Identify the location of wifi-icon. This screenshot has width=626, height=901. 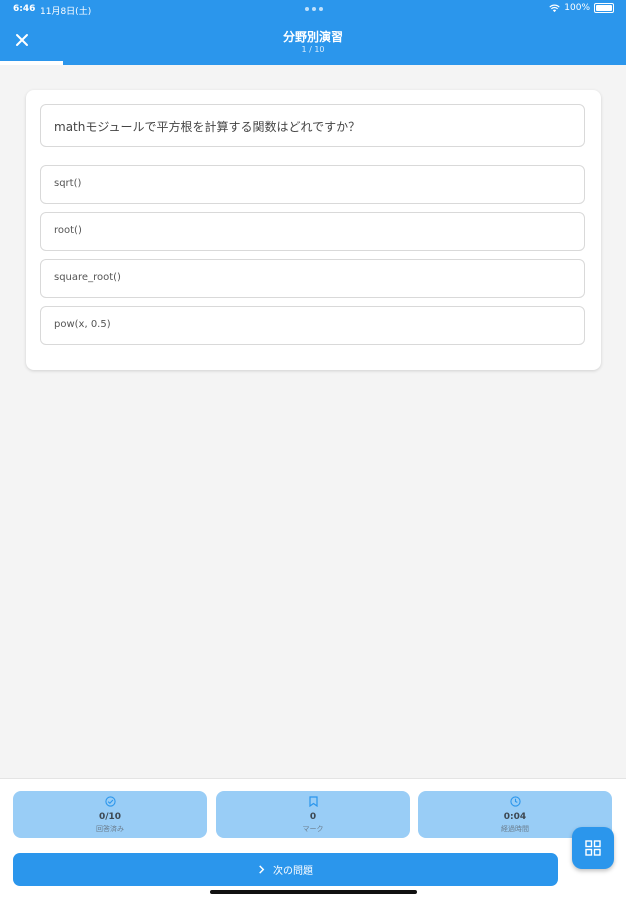
(554, 8).